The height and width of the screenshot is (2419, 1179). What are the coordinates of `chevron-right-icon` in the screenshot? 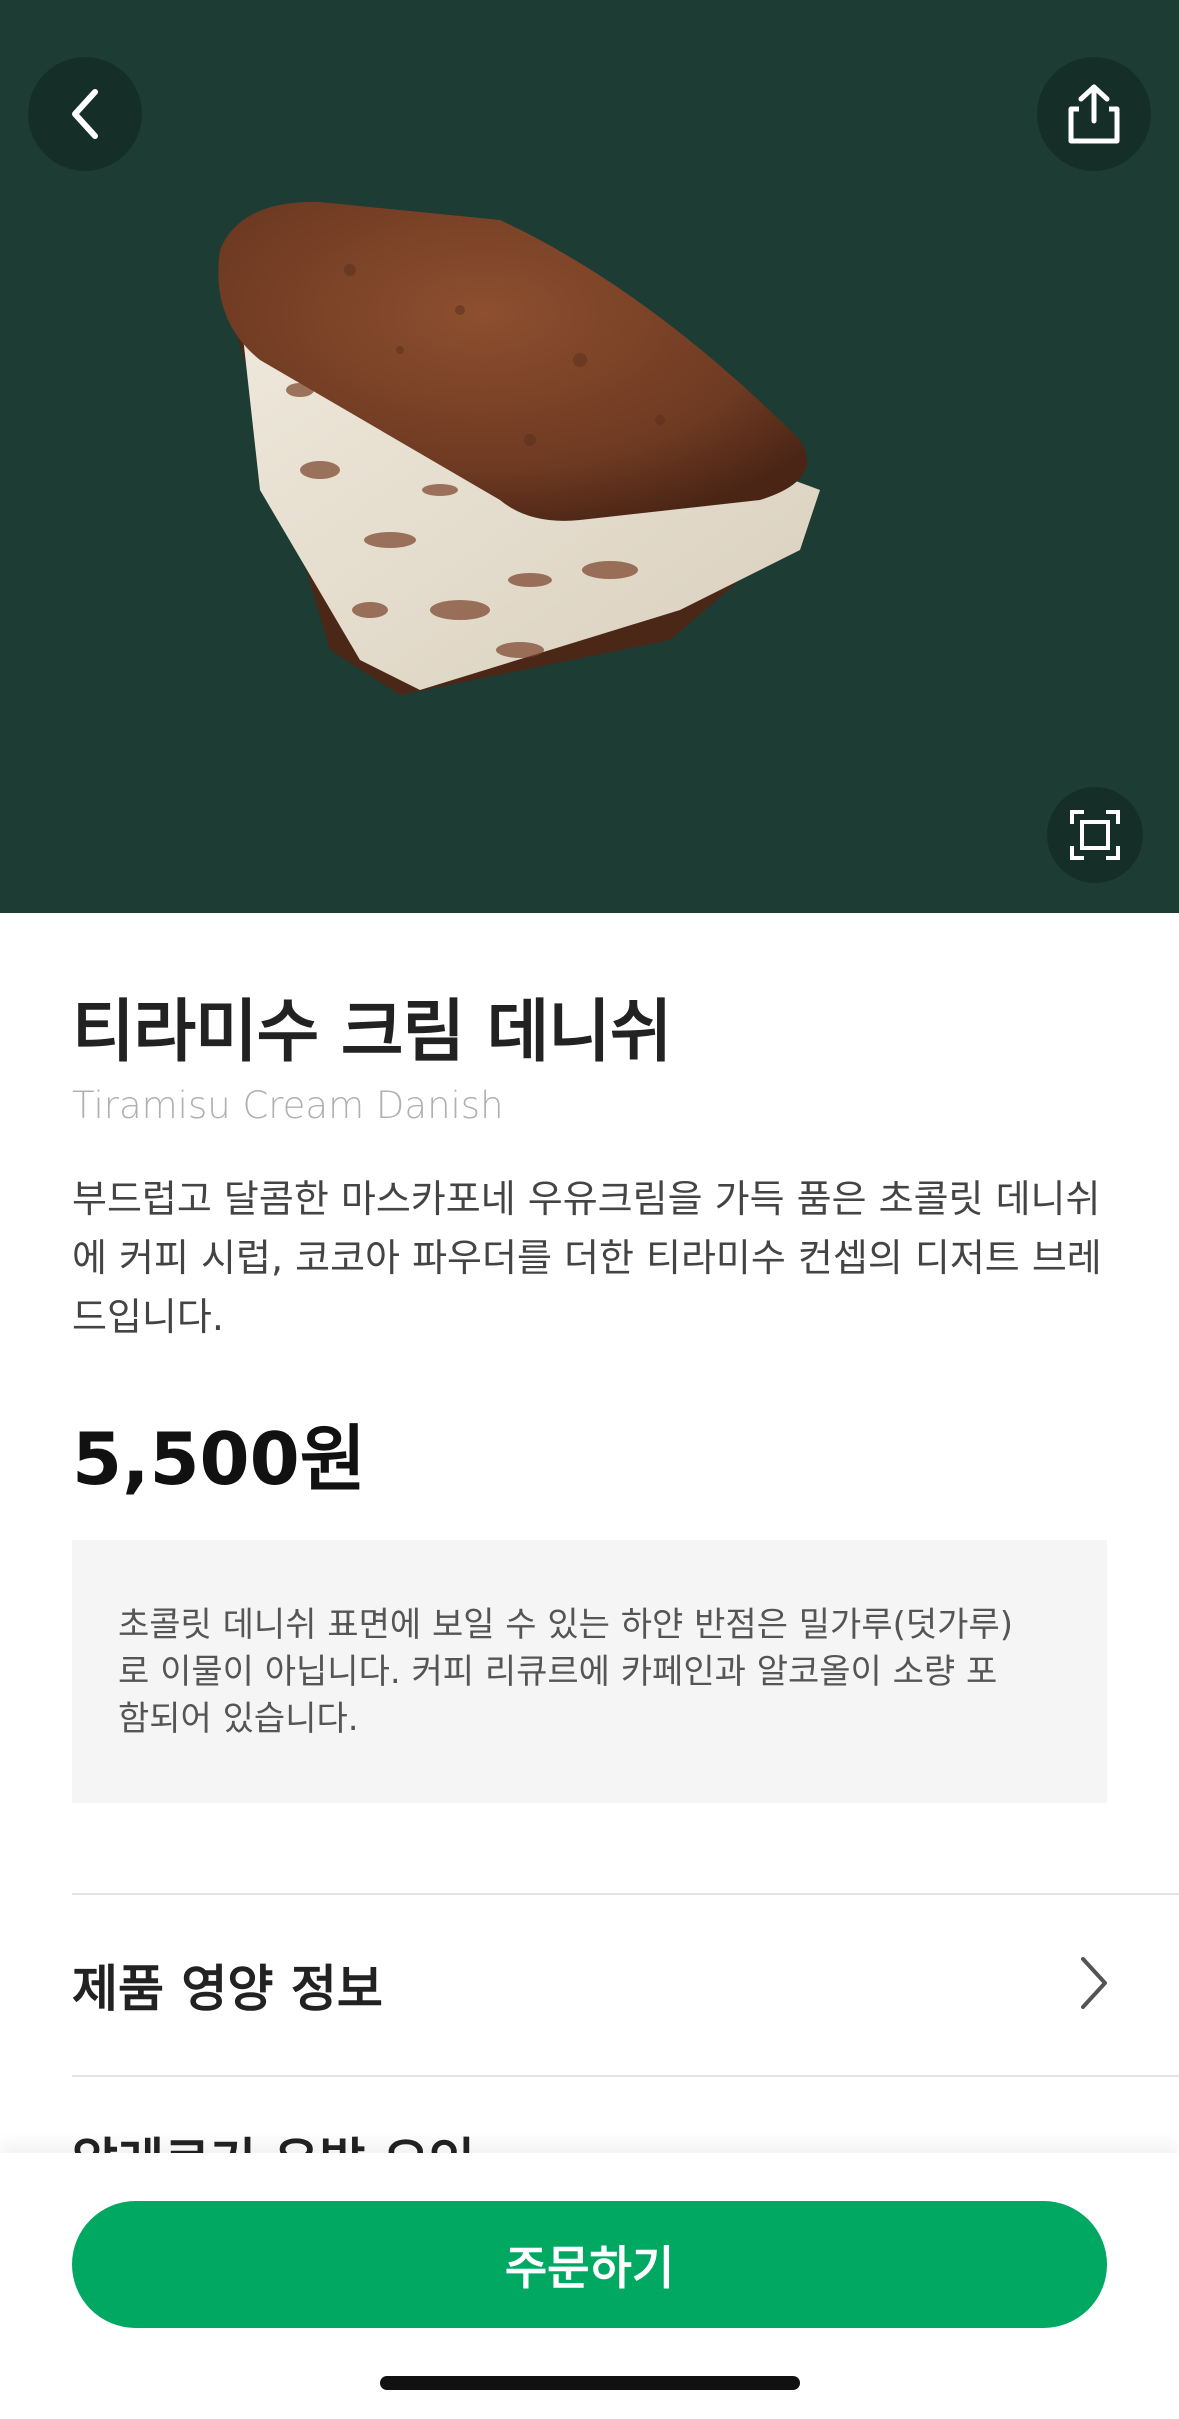 It's located at (1094, 1983).